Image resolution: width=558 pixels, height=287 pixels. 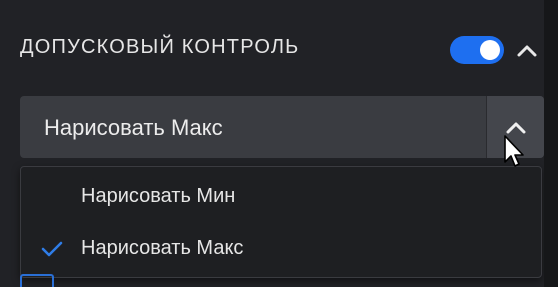 I want to click on partially-hidden-control, so click(x=37, y=280).